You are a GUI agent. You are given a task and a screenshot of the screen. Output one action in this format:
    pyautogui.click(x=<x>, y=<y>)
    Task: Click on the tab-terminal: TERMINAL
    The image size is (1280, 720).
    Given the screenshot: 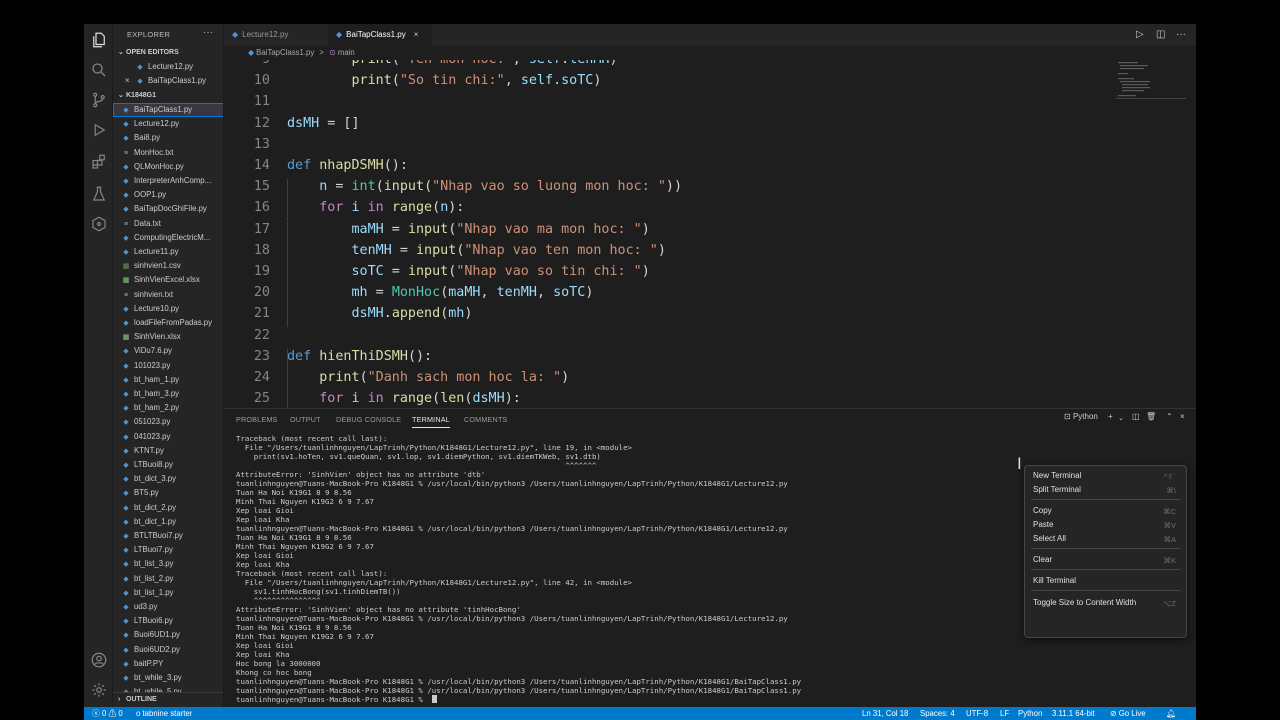 What is the action you would take?
    pyautogui.click(x=431, y=421)
    